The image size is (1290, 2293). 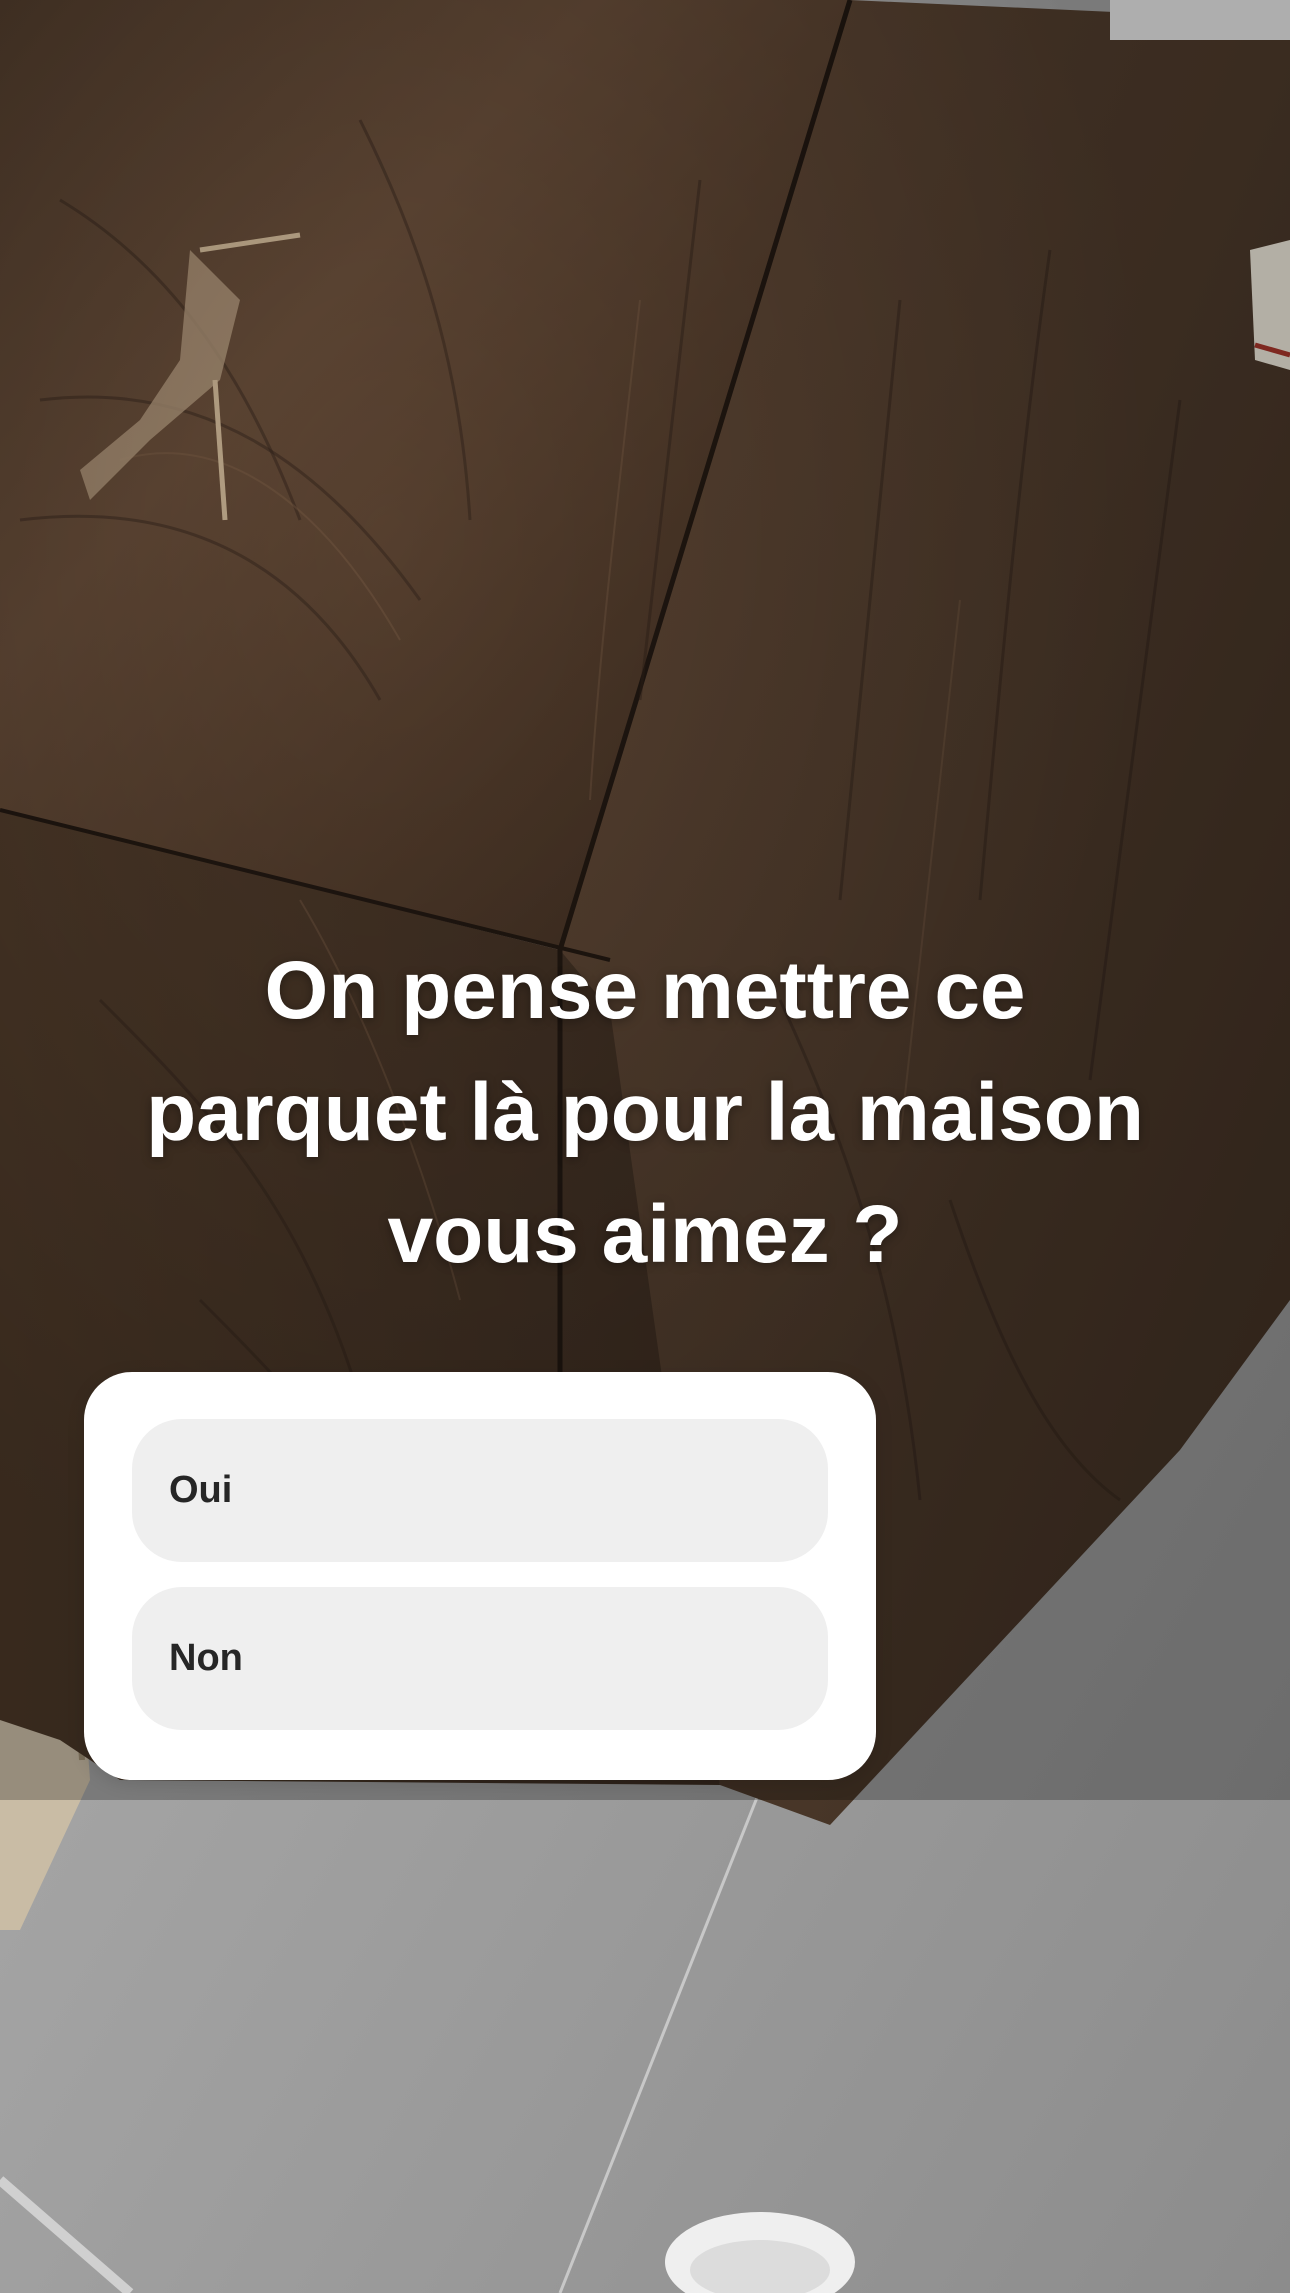 I want to click on caption-line-2: parquet là pour la maison, so click(x=645, y=1112).